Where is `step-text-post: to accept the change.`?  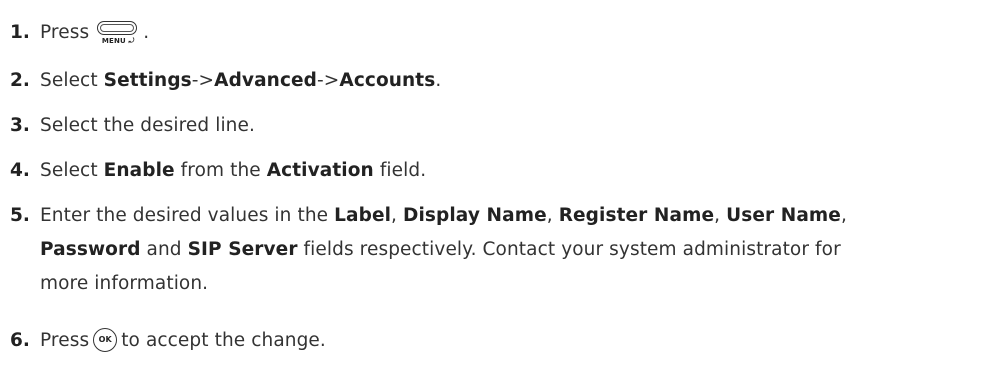 step-text-post: to accept the change. is located at coordinates (223, 340).